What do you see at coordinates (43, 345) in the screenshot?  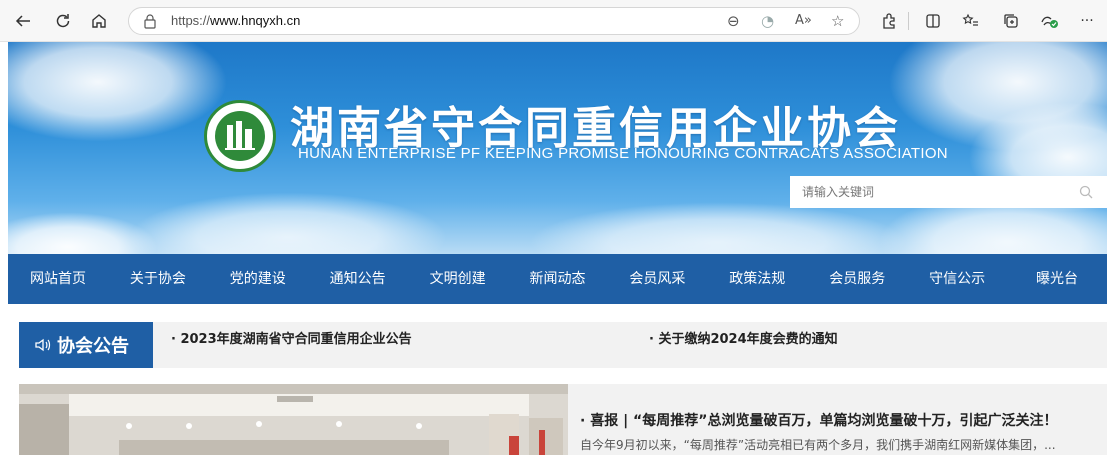 I see `speaker-icon` at bounding box center [43, 345].